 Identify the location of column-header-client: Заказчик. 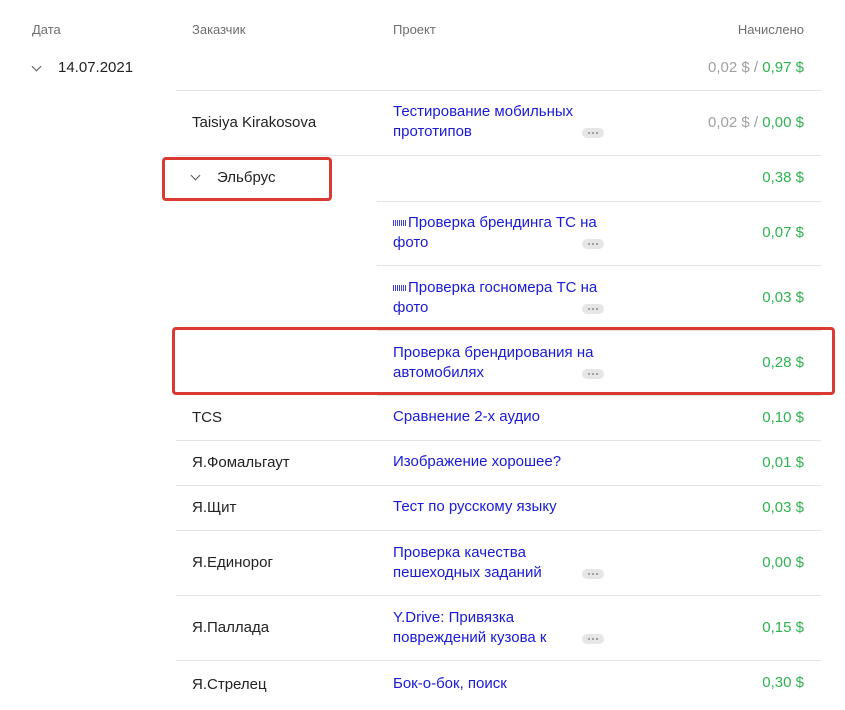
(219, 29).